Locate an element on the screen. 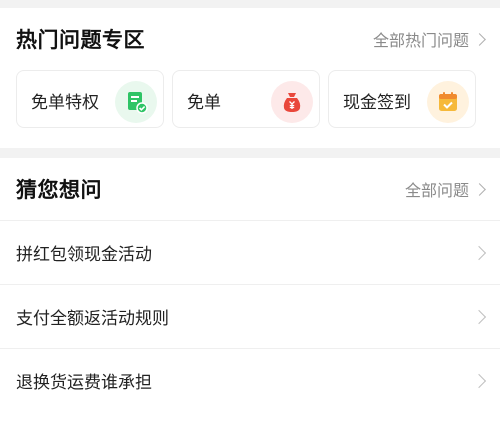  yellow-calendar-check-icon is located at coordinates (448, 102).